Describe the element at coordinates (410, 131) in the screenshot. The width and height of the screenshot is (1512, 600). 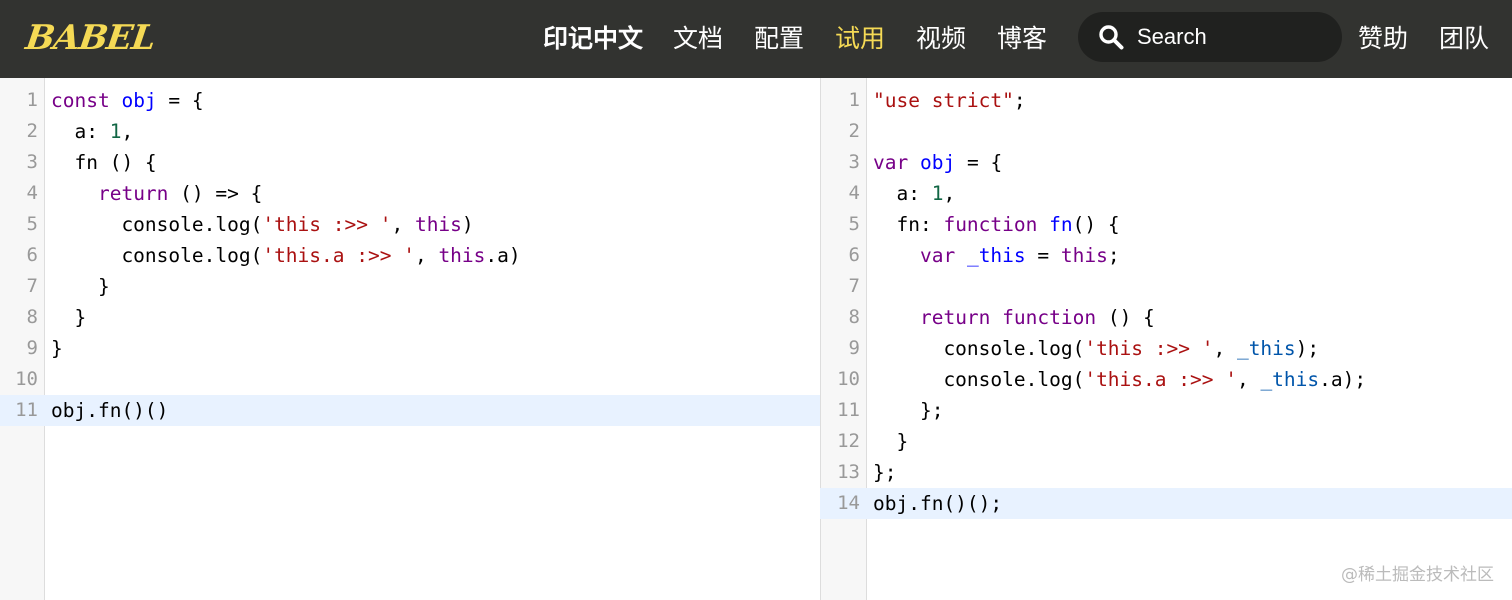
I see `code-line: 2 a: 1,` at that location.